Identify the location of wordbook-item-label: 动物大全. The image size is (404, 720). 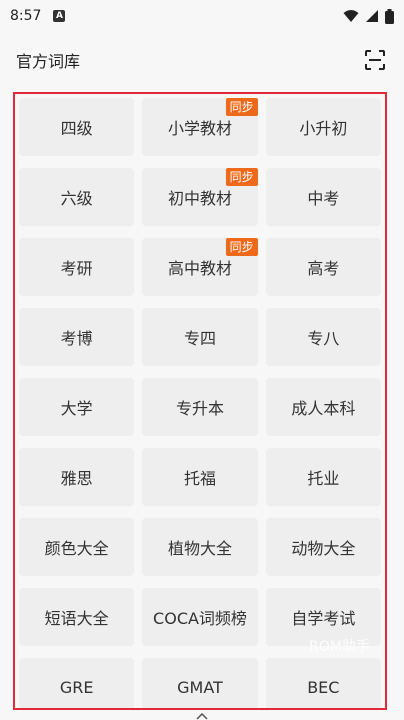
(323, 548).